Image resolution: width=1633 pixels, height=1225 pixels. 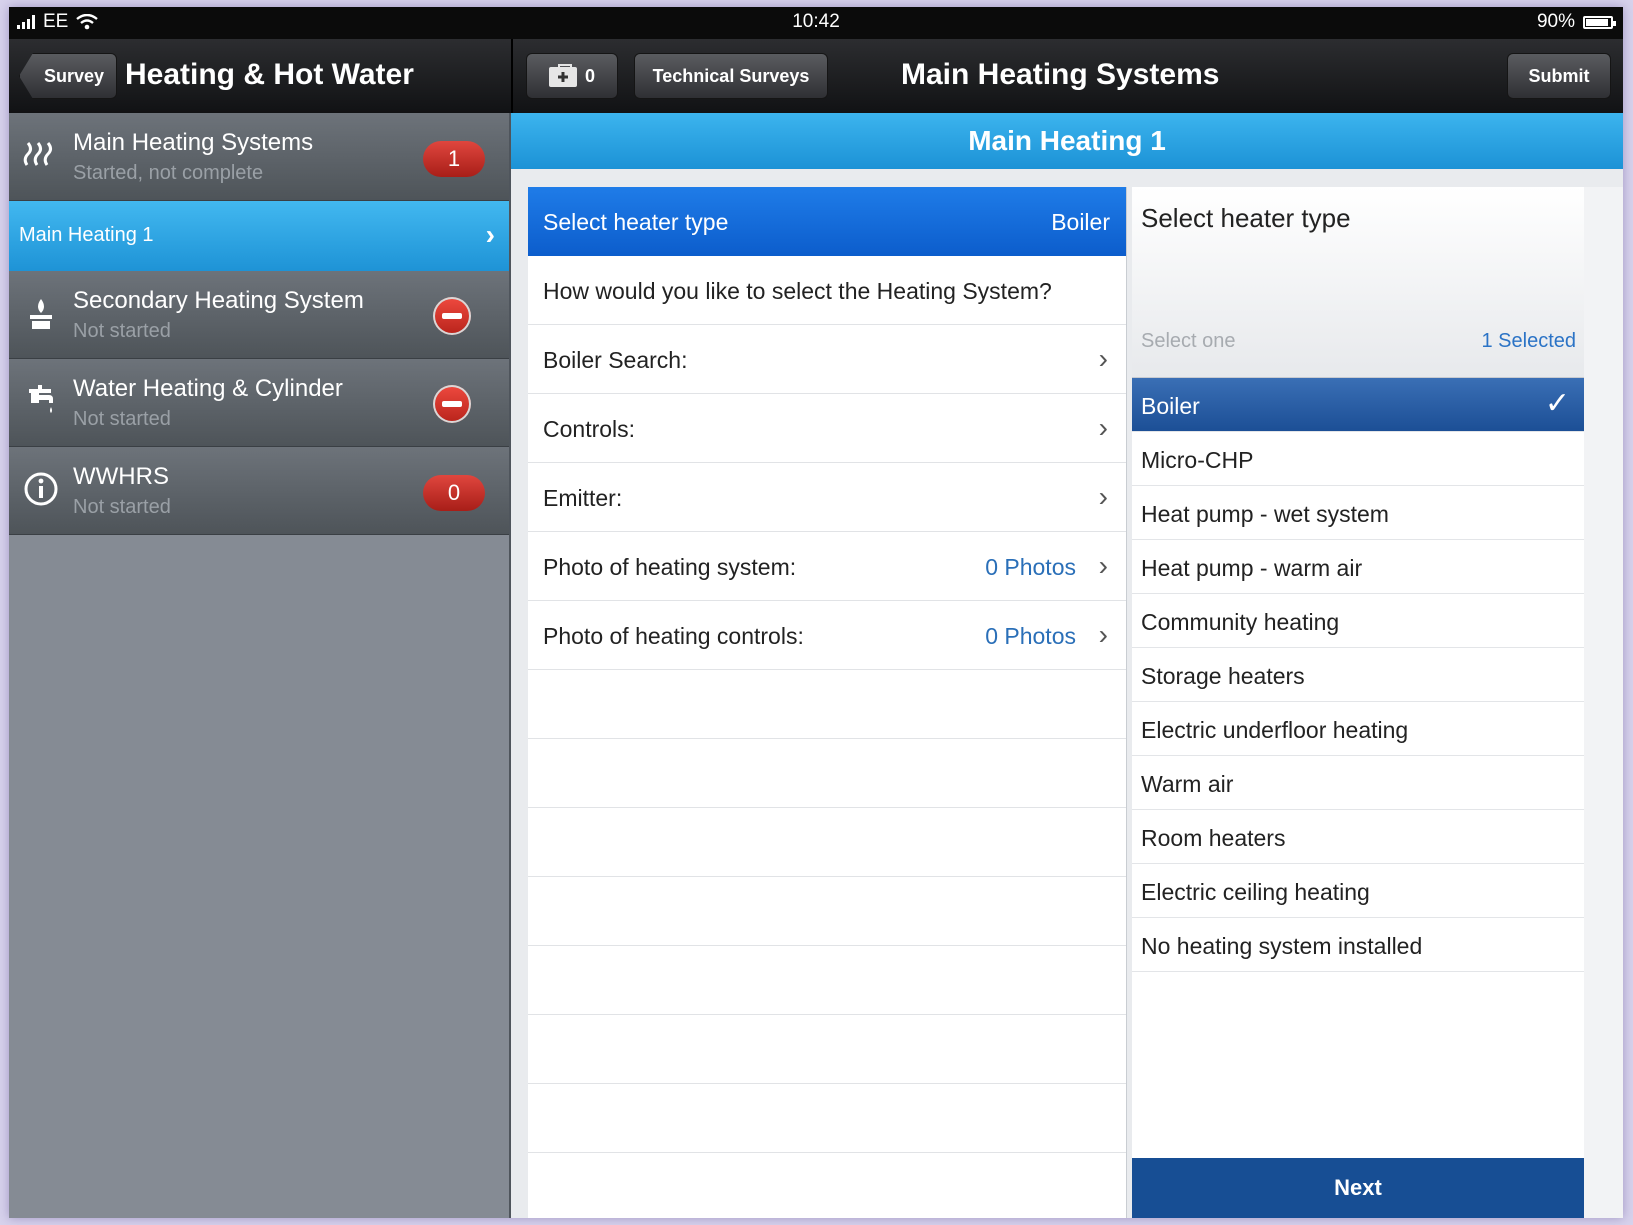 What do you see at coordinates (1559, 76) in the screenshot?
I see `submit-button: Submit` at bounding box center [1559, 76].